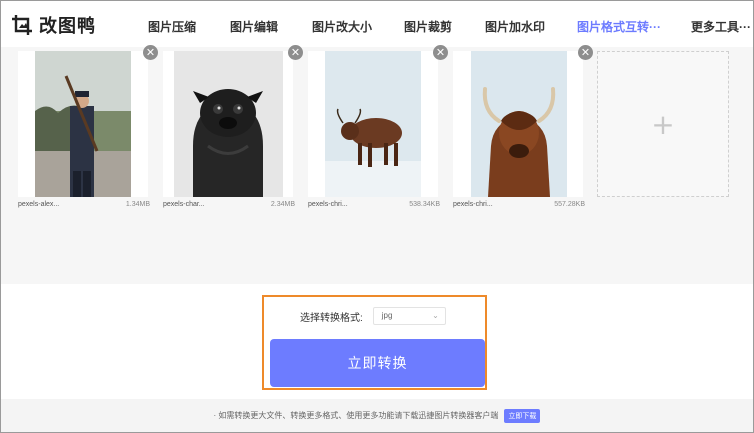 This screenshot has height=433, width=754. Describe the element at coordinates (522, 415) in the screenshot. I see `download-client-button: 立即下载` at that location.